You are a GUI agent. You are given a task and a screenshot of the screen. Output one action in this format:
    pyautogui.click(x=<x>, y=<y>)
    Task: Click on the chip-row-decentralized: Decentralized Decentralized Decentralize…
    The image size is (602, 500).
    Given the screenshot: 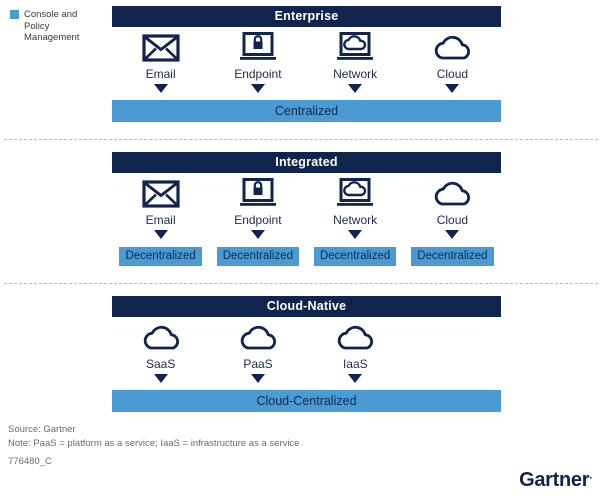 What is the action you would take?
    pyautogui.click(x=306, y=256)
    